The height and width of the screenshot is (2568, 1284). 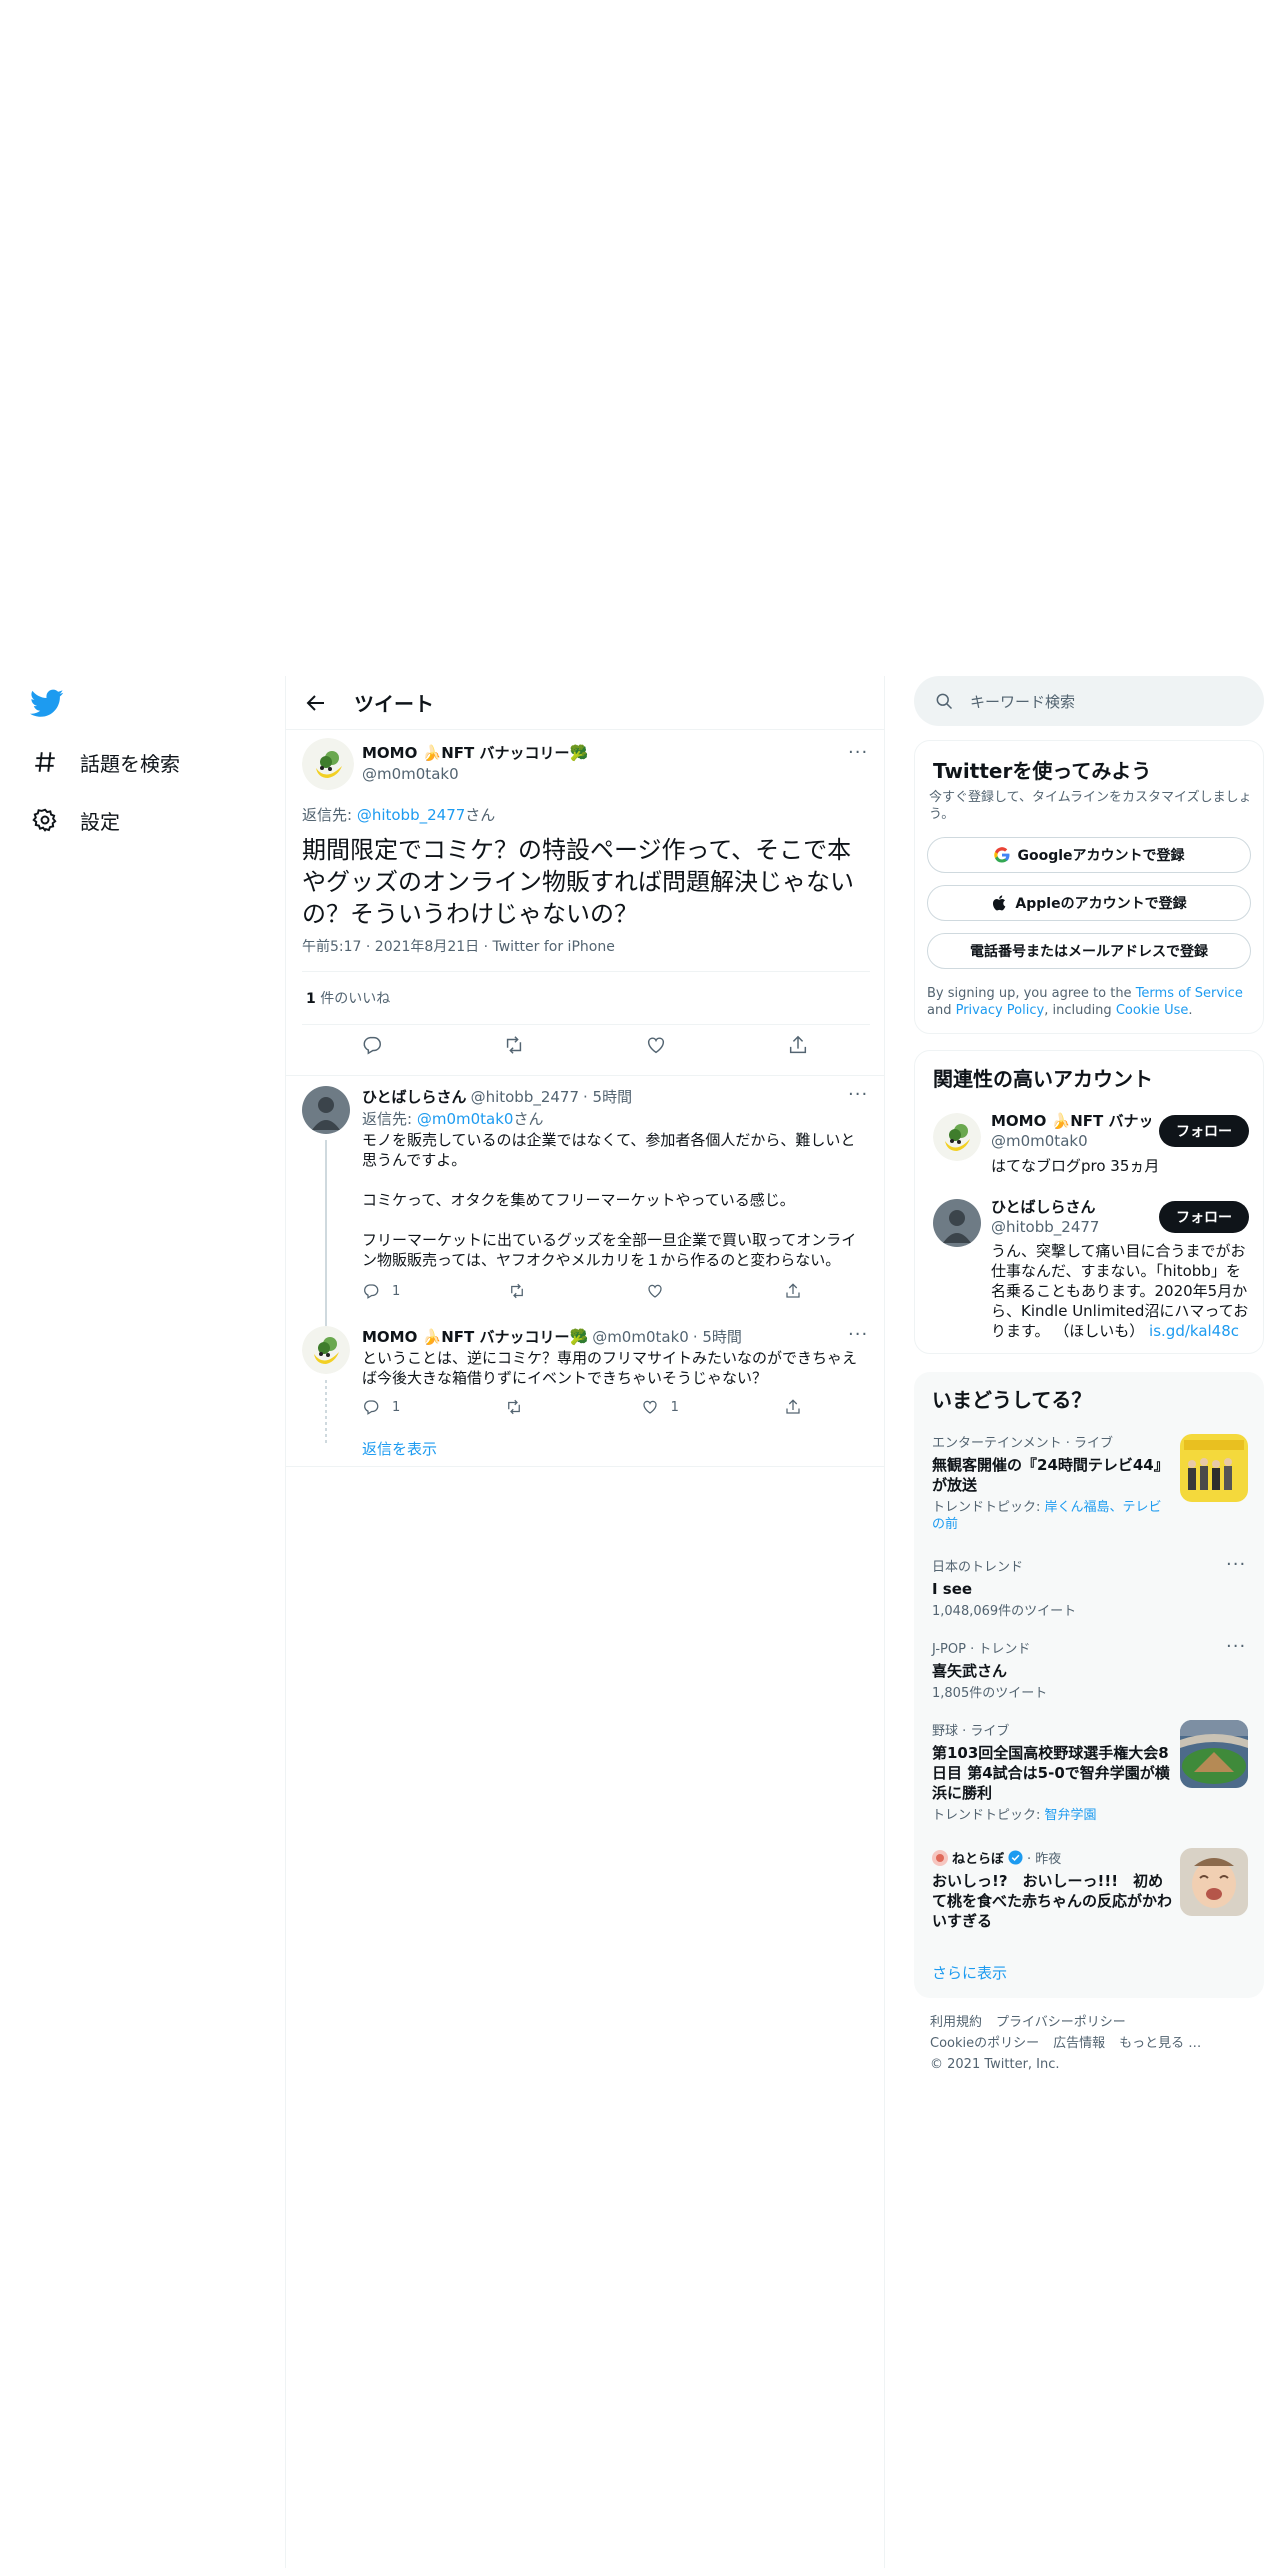 I want to click on reply-icon, so click(x=373, y=1046).